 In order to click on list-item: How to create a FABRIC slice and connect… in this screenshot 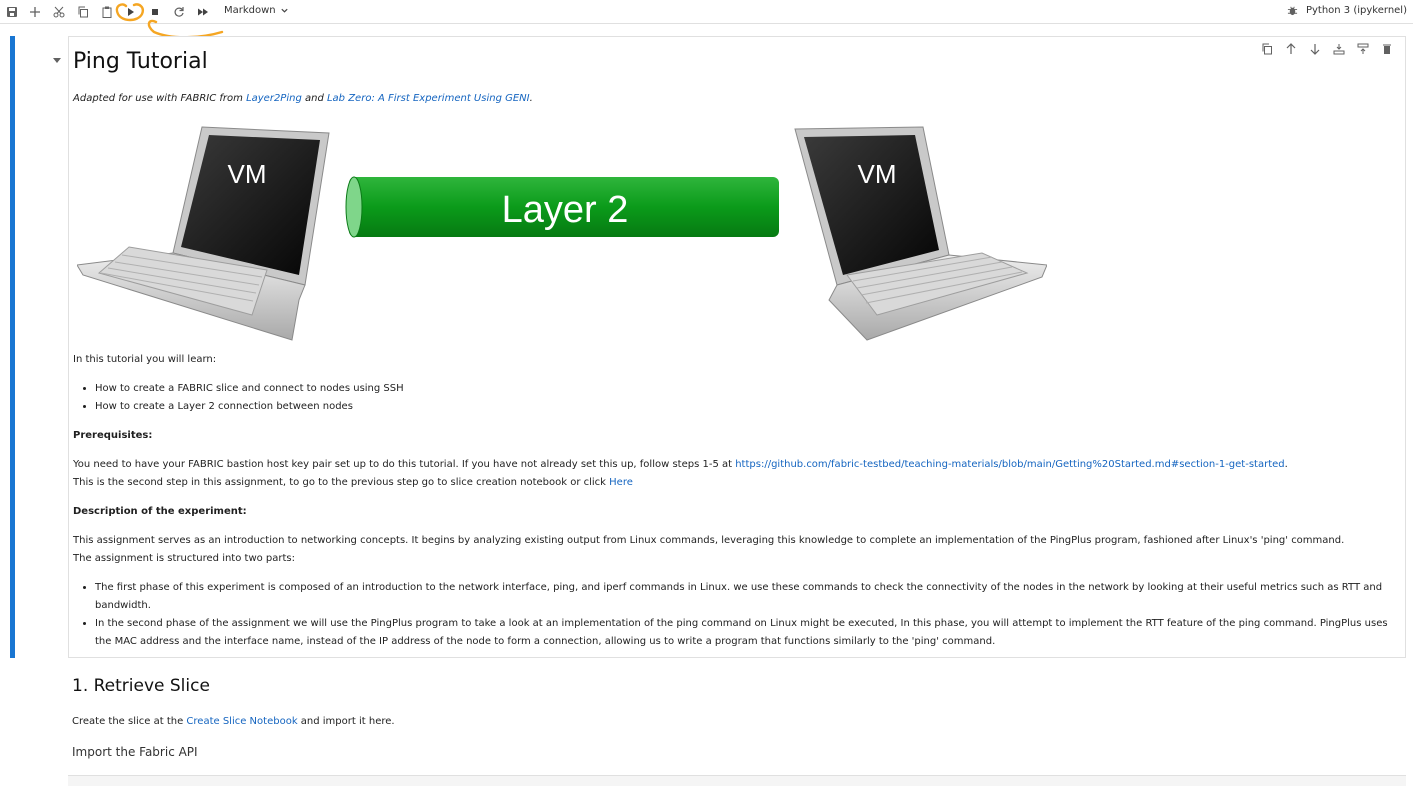, I will do `click(249, 389)`.